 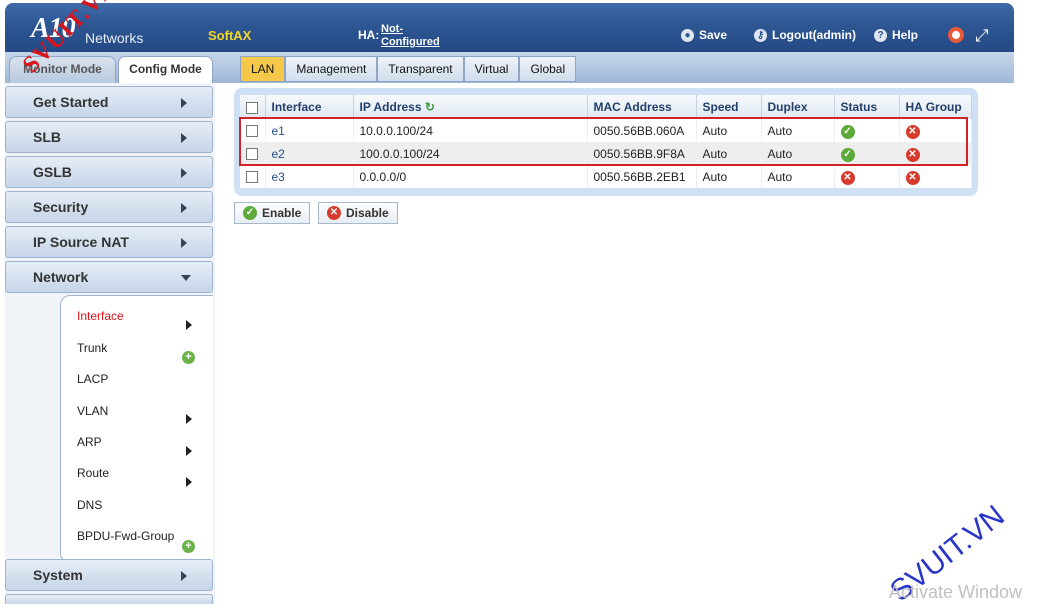 I want to click on sidebar-item-ip-source-nat: IP Source NAT, so click(x=109, y=242).